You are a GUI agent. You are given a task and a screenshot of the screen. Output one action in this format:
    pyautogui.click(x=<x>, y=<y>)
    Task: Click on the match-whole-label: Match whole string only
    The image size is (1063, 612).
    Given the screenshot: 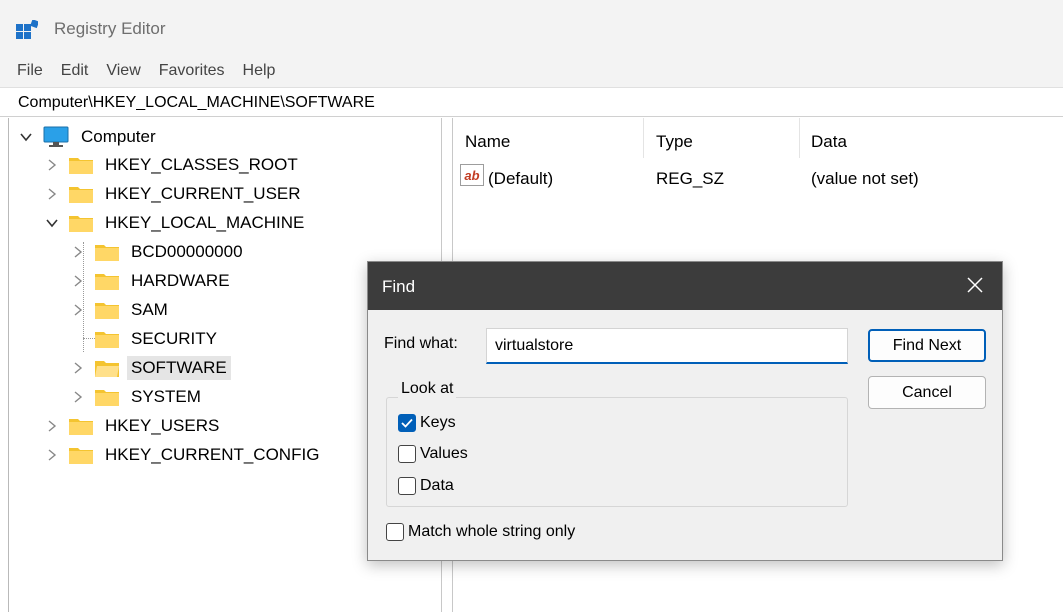 What is the action you would take?
    pyautogui.click(x=492, y=531)
    